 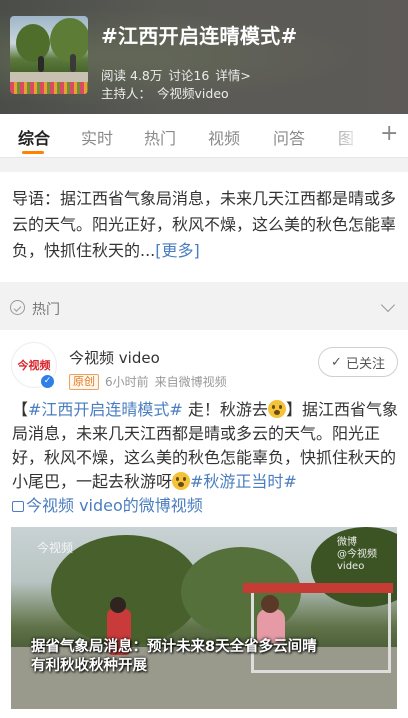 What do you see at coordinates (126, 93) in the screenshot?
I see `host-label: 主持人：` at bounding box center [126, 93].